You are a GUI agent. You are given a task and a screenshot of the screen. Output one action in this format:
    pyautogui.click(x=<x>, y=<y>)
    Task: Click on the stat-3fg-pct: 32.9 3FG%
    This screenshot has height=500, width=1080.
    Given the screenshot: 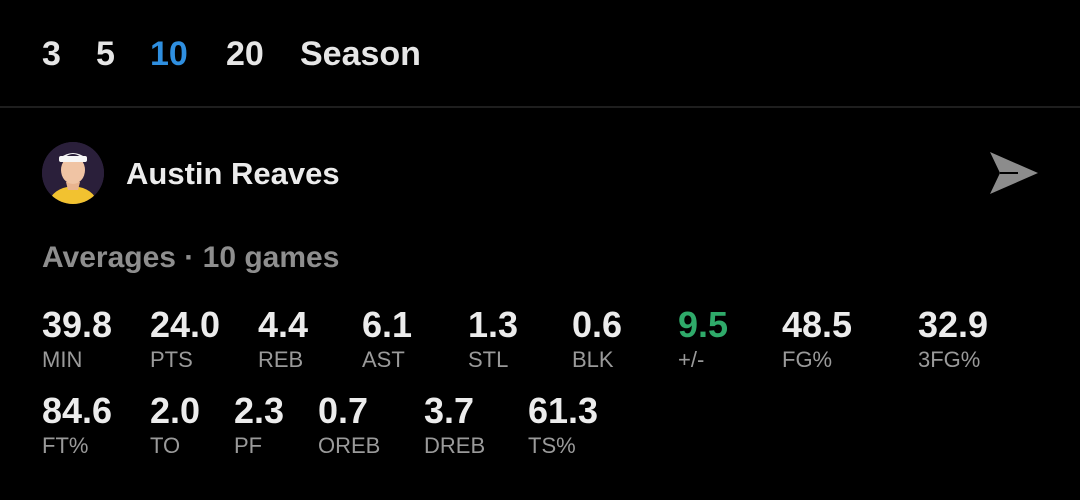 What is the action you would take?
    pyautogui.click(x=953, y=339)
    